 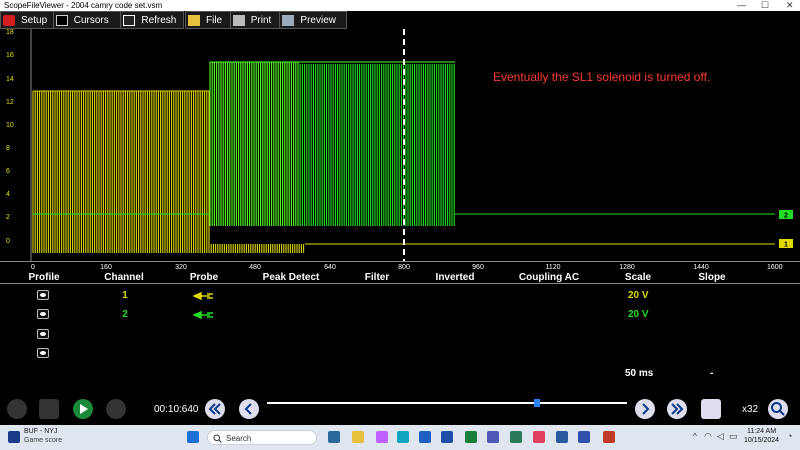 I want to click on scope-viewer-icon, so click(x=562, y=437).